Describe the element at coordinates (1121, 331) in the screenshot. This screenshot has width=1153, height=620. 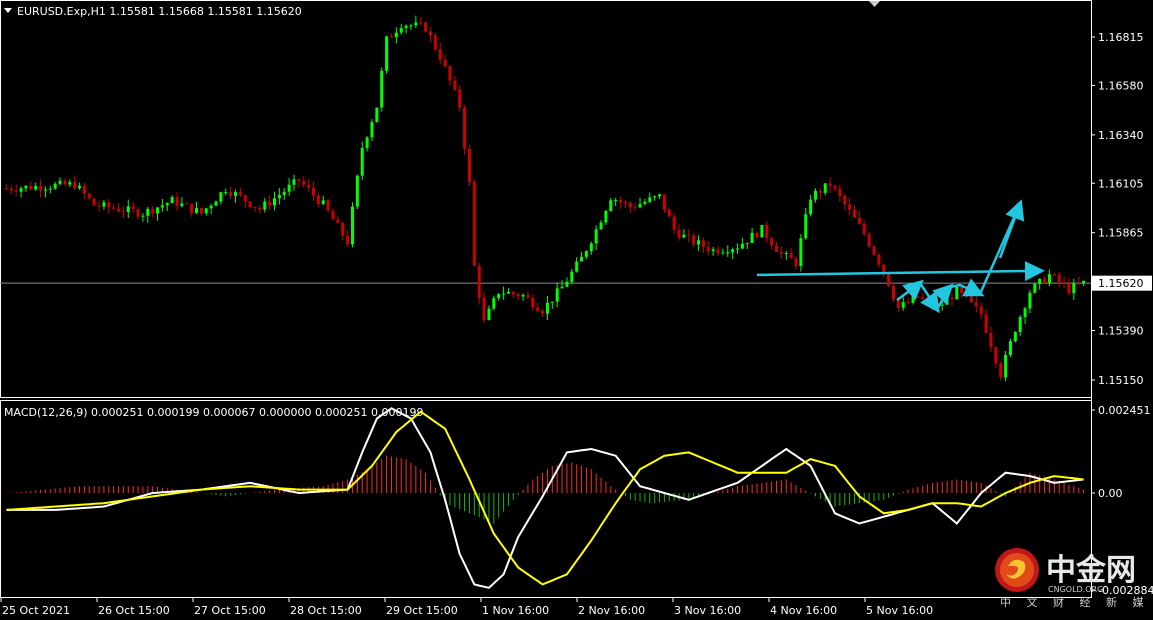
I see `price-tick-label: 1.15390` at that location.